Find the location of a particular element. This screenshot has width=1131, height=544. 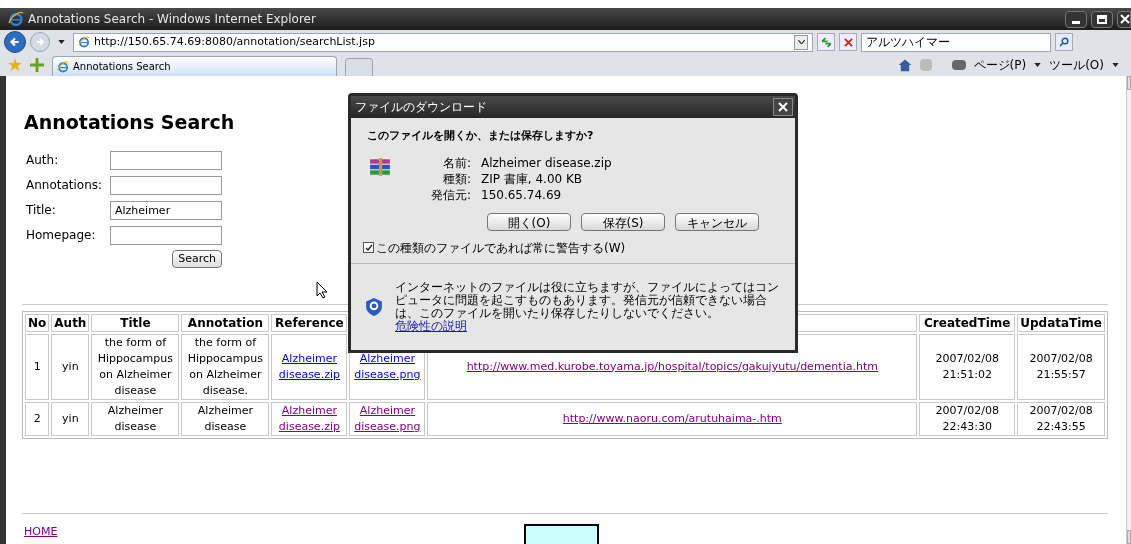

input-field: Alzheimer is located at coordinates (166, 210).